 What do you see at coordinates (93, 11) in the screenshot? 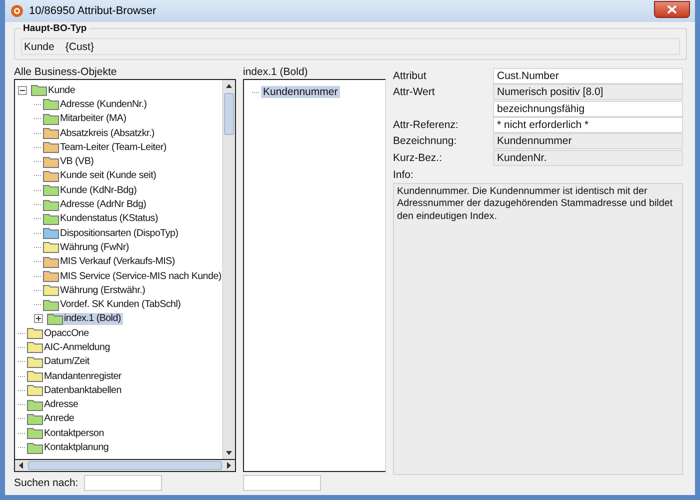
I see `window-title: 10/86950 Attribut-Browser` at bounding box center [93, 11].